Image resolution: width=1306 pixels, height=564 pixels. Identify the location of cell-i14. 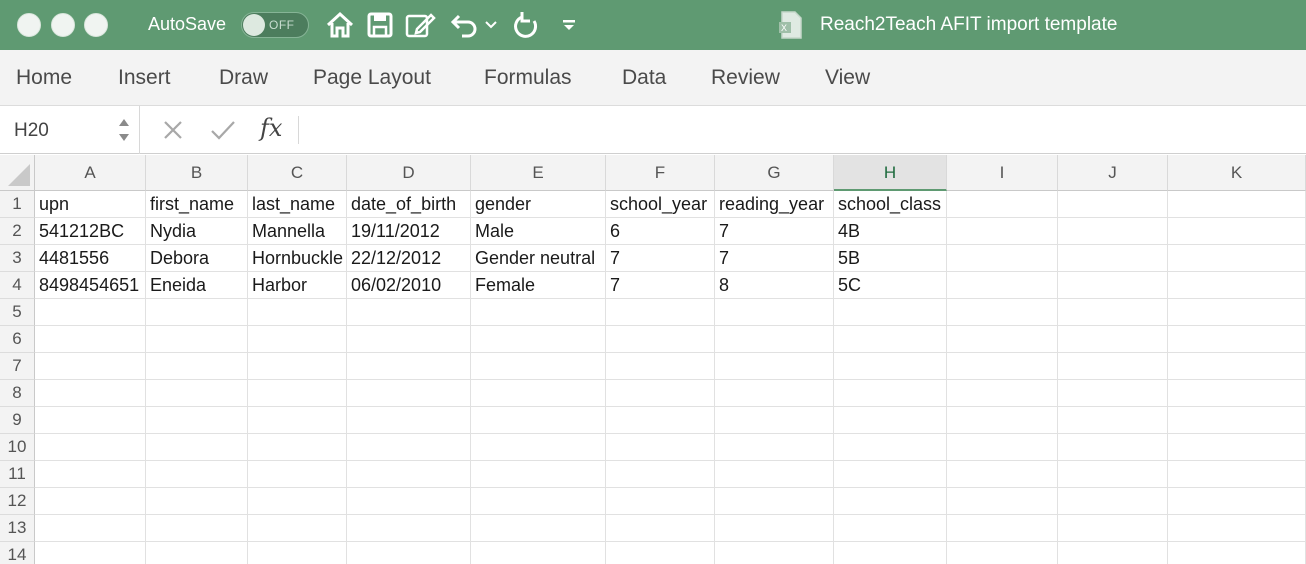
(1002, 553).